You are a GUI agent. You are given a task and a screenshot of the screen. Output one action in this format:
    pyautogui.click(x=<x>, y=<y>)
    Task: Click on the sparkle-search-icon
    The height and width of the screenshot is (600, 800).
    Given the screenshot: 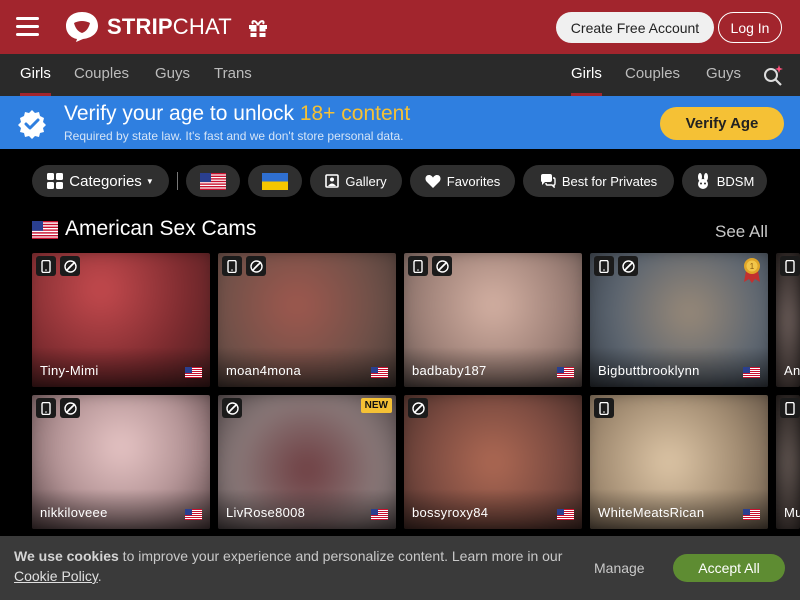 What is the action you would take?
    pyautogui.click(x=773, y=75)
    